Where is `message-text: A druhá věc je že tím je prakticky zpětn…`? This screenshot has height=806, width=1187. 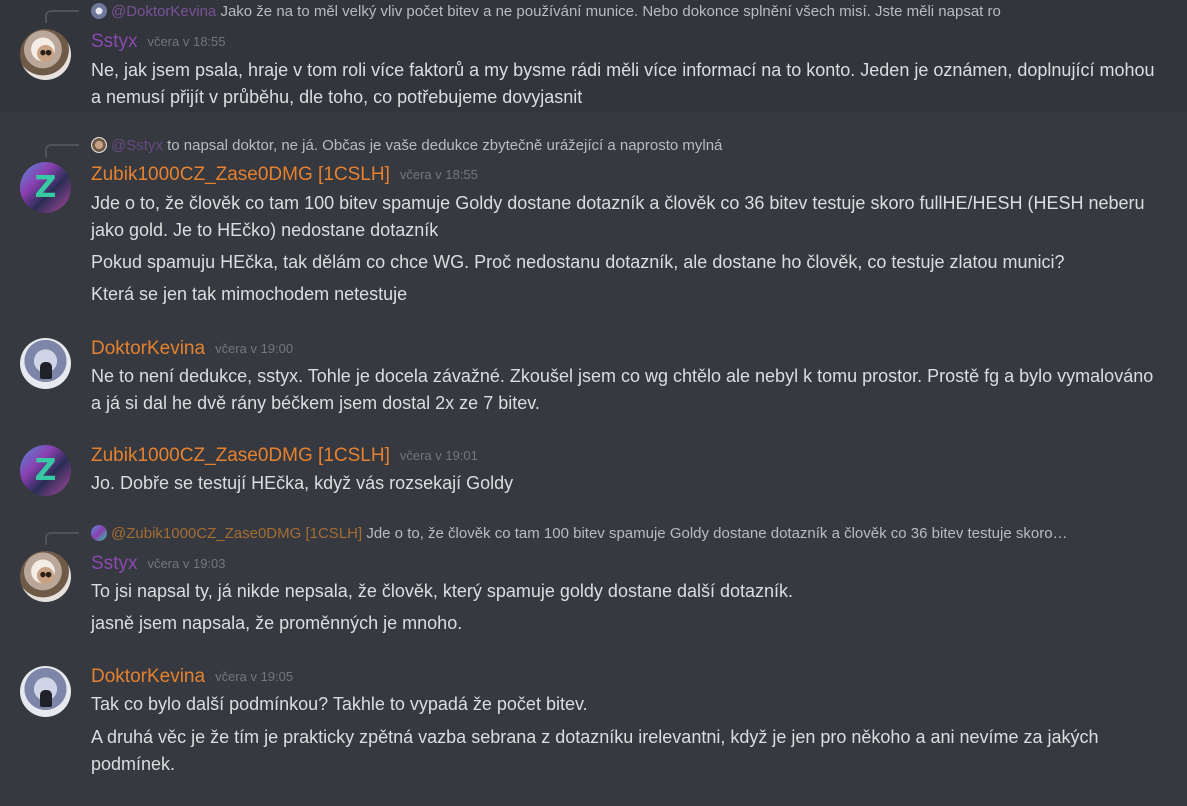
message-text: A druhá věc je že tím je prakticky zpětn… is located at coordinates (595, 750).